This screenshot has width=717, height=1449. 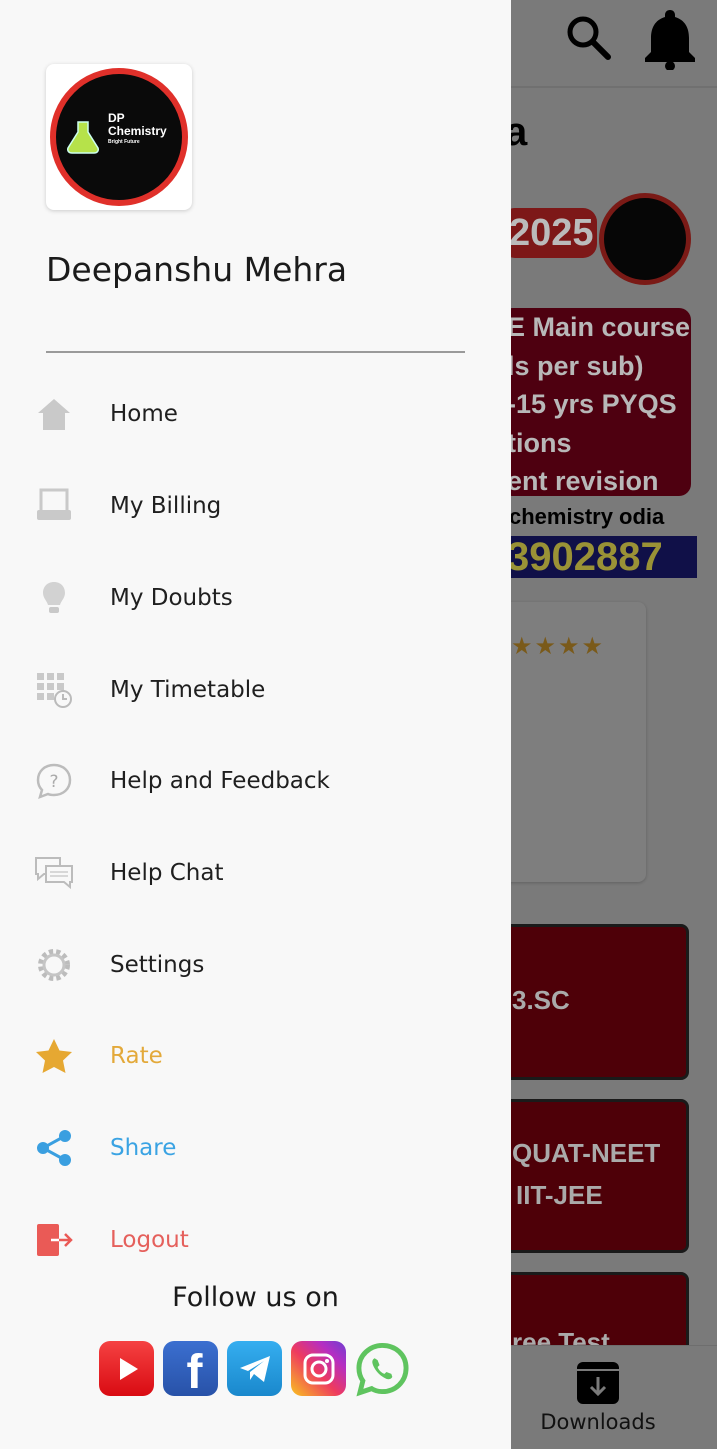 I want to click on page-title-fragment: a, so click(x=519, y=132).